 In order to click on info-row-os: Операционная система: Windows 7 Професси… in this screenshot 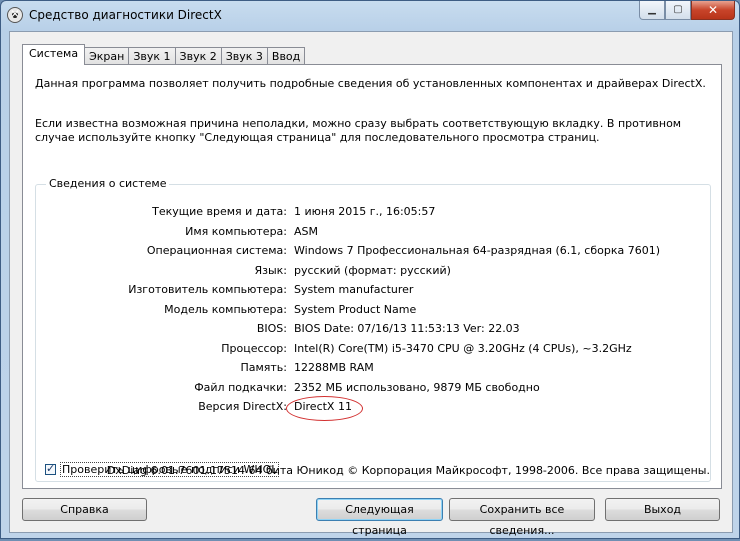, I will do `click(373, 253)`.